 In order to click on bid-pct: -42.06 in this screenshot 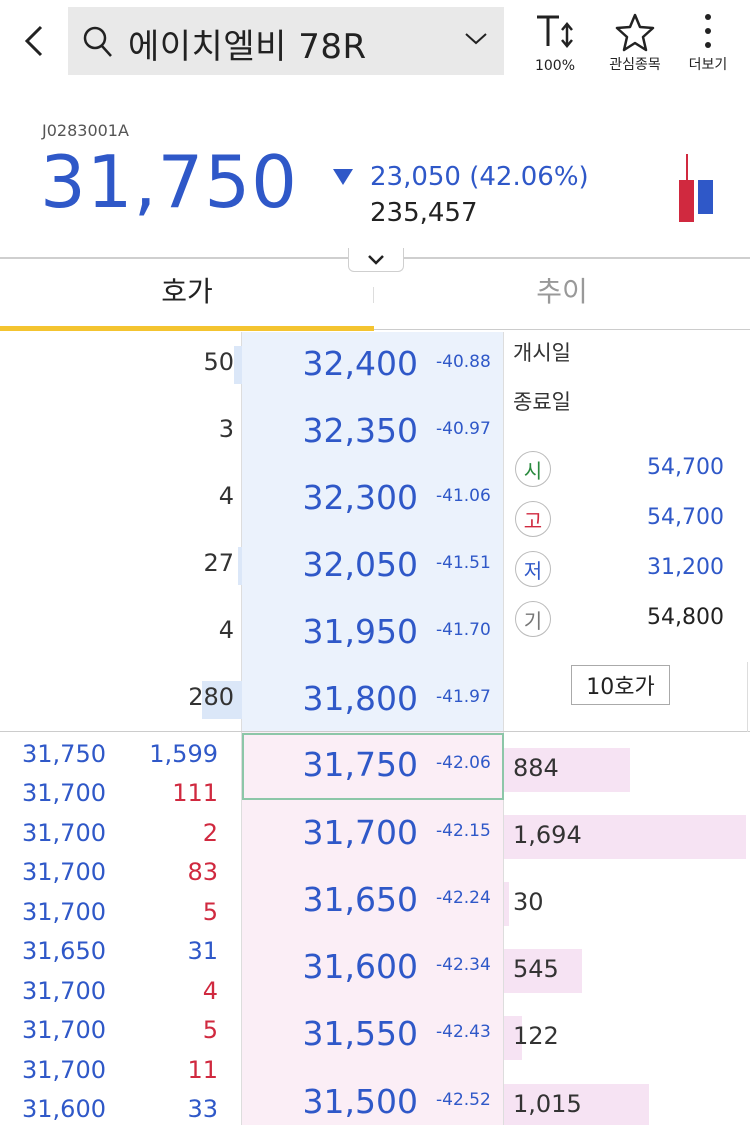, I will do `click(463, 763)`.